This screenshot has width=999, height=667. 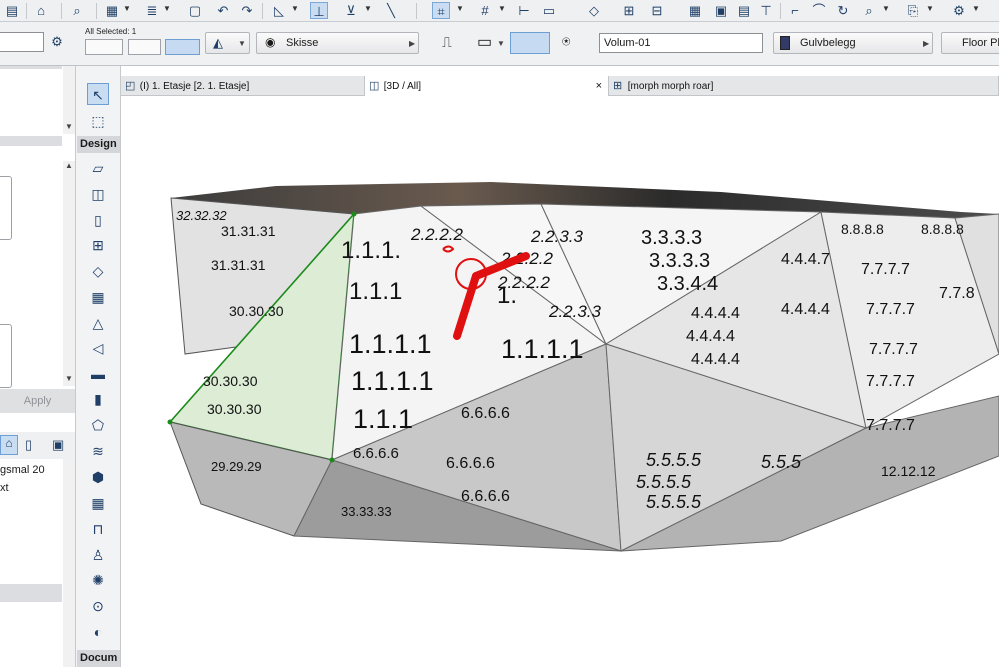 What do you see at coordinates (98, 503) in the screenshot?
I see `curtain-wall-tool-icon: ▦` at bounding box center [98, 503].